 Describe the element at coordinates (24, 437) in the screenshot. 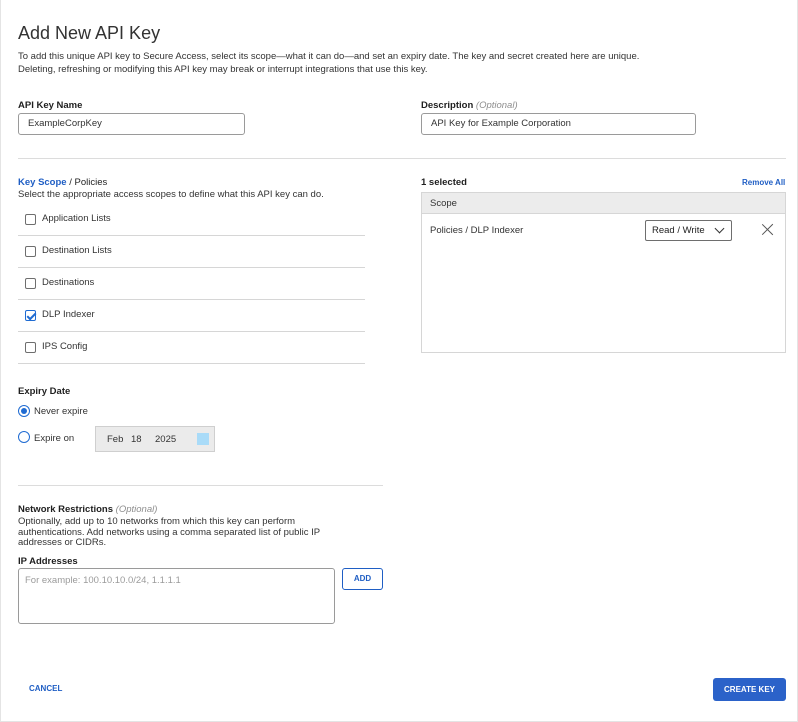

I see `expire-on-radio` at that location.